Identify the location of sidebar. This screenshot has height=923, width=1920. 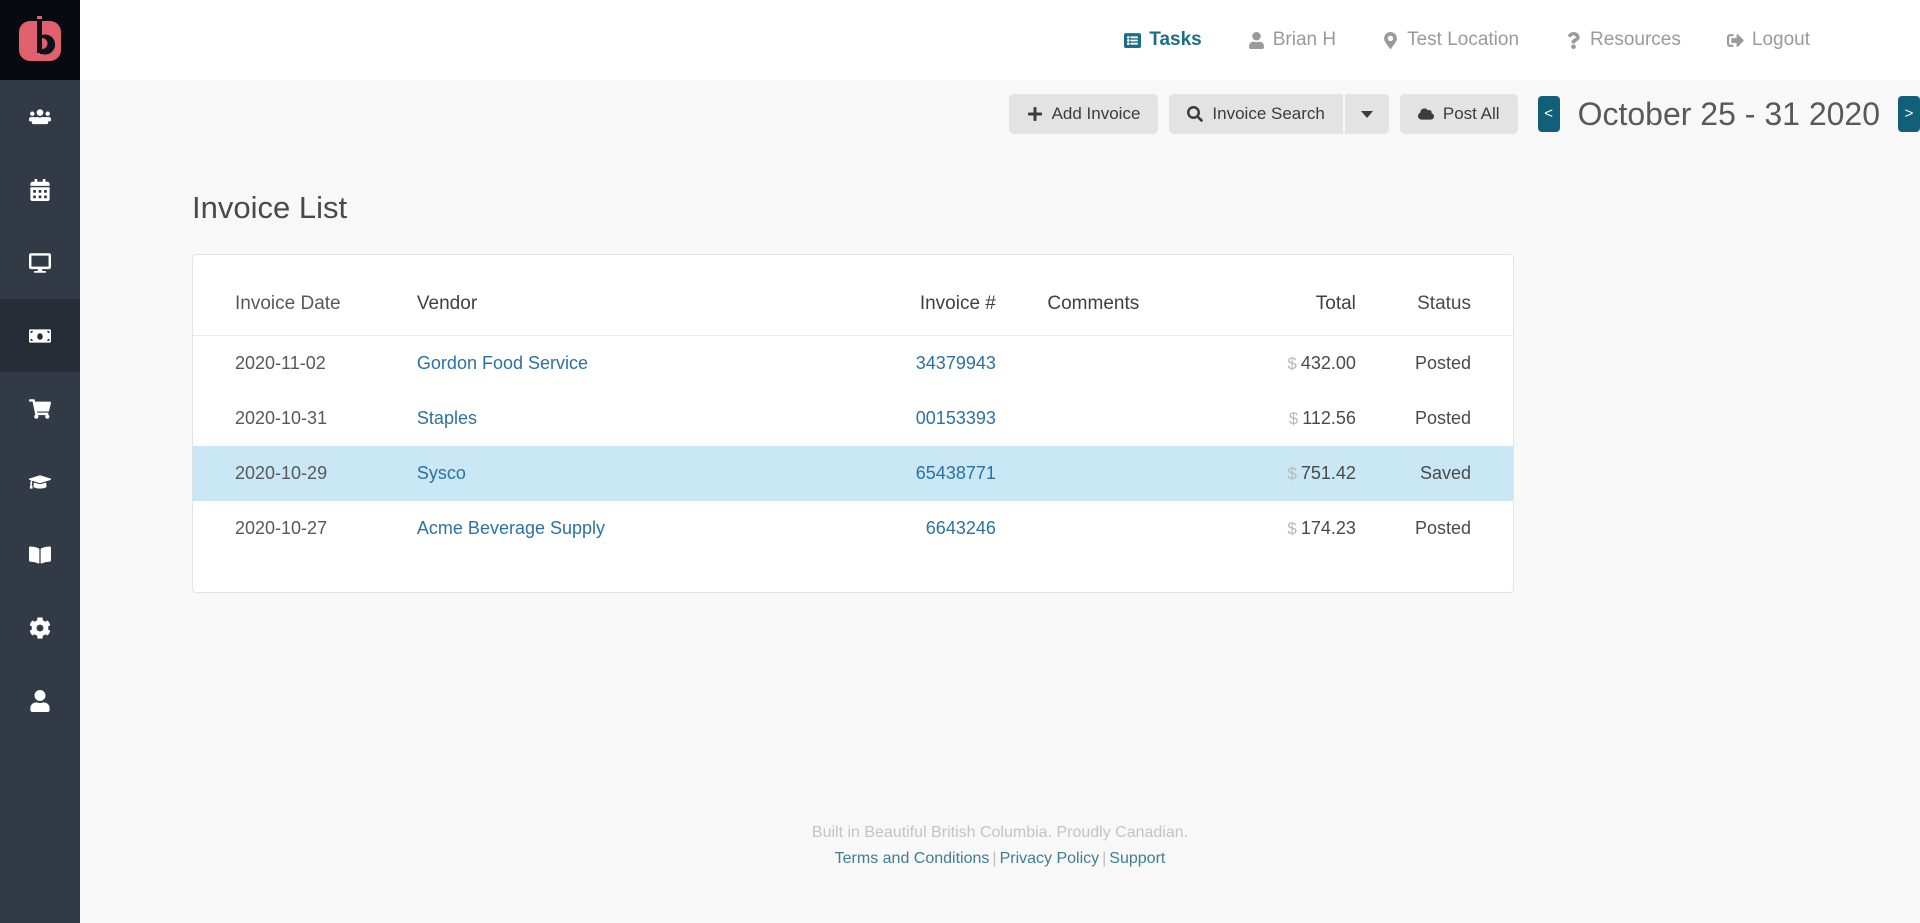
(40, 461).